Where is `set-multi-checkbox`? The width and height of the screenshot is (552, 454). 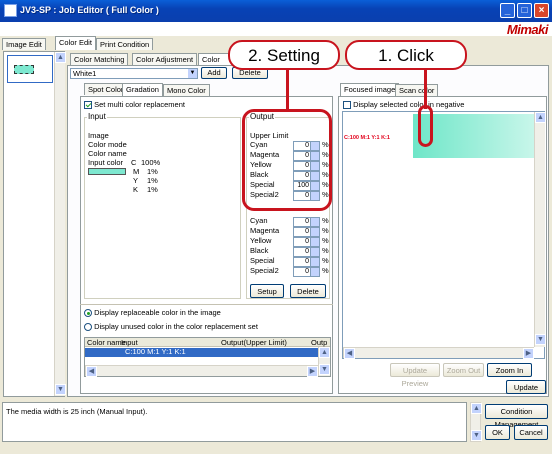 set-multi-checkbox is located at coordinates (88, 105).